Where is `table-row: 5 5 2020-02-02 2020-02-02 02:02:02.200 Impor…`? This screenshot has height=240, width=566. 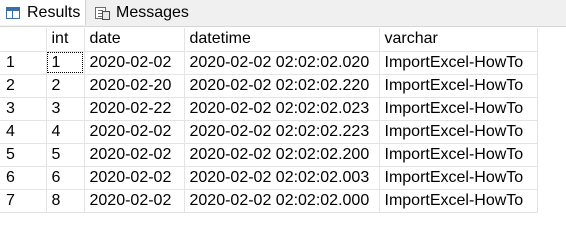 table-row: 5 5 2020-02-02 2020-02-02 02:02:02.200 Impor… is located at coordinates (269, 155).